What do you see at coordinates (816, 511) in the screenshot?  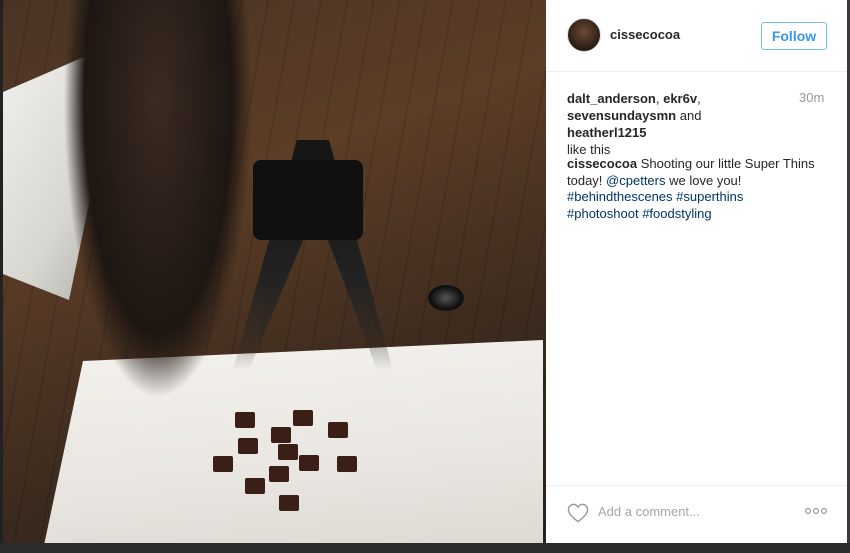 I see `more-options-icon` at bounding box center [816, 511].